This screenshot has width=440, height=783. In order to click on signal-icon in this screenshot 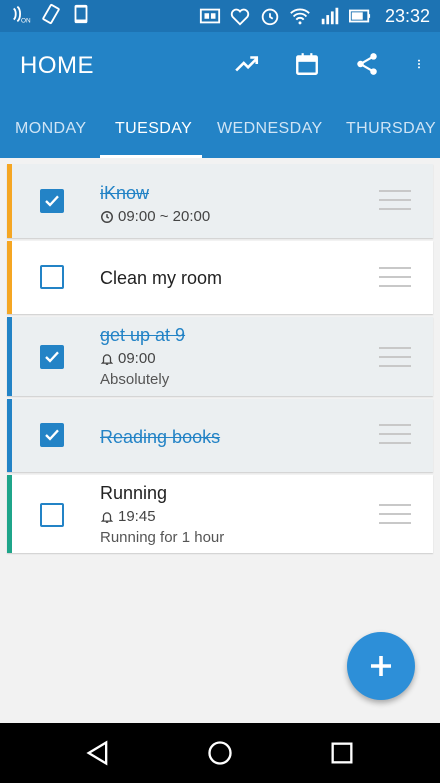, I will do `click(330, 16)`.